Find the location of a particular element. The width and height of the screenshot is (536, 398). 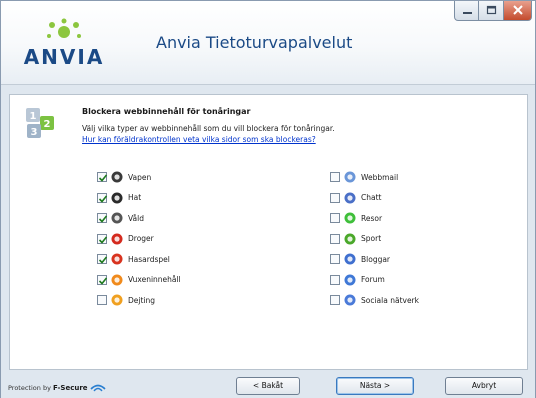

close-button is located at coordinates (518, 11).